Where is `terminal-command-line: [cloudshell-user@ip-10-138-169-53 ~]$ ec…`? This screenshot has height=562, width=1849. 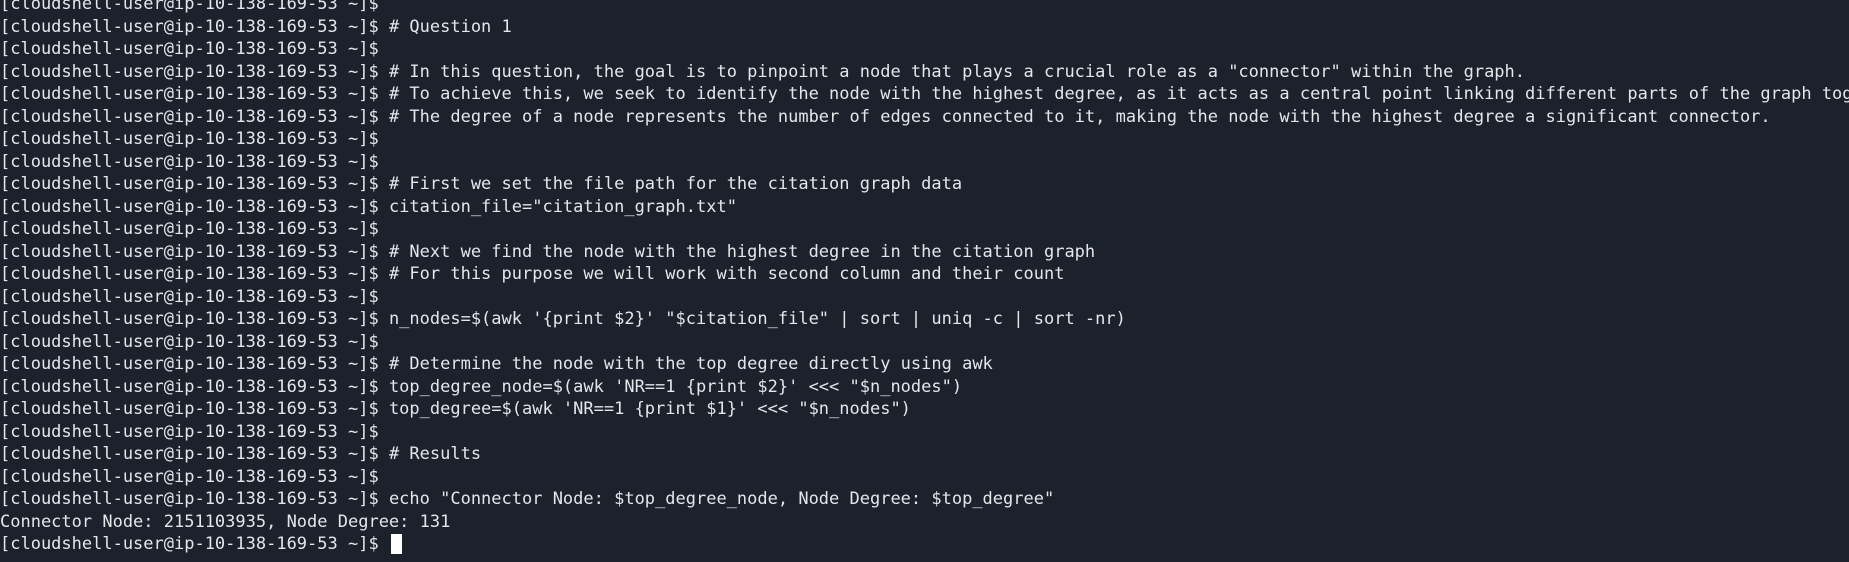 terminal-command-line: [cloudshell-user@ip-10-138-169-53 ~]$ ec… is located at coordinates (924, 499).